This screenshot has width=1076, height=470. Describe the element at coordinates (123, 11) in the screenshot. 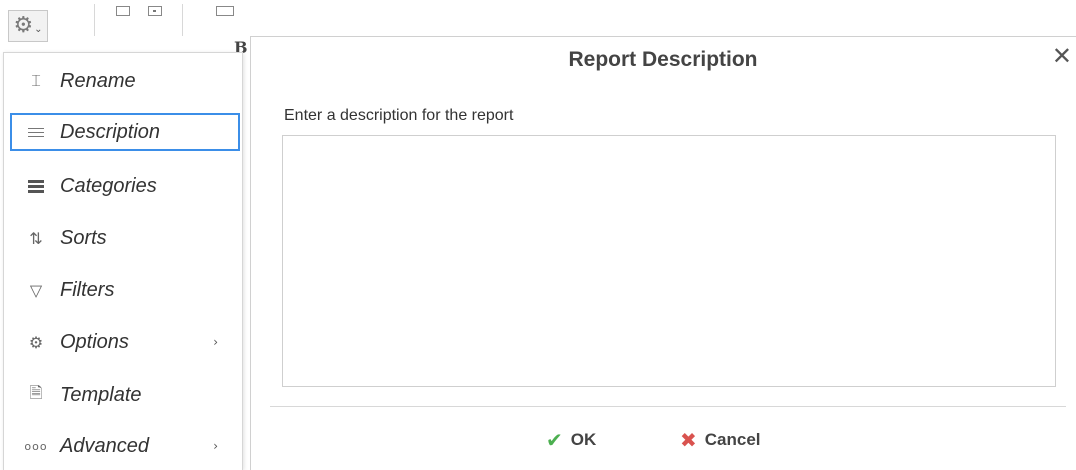

I see `toolbar-layout-icon` at that location.